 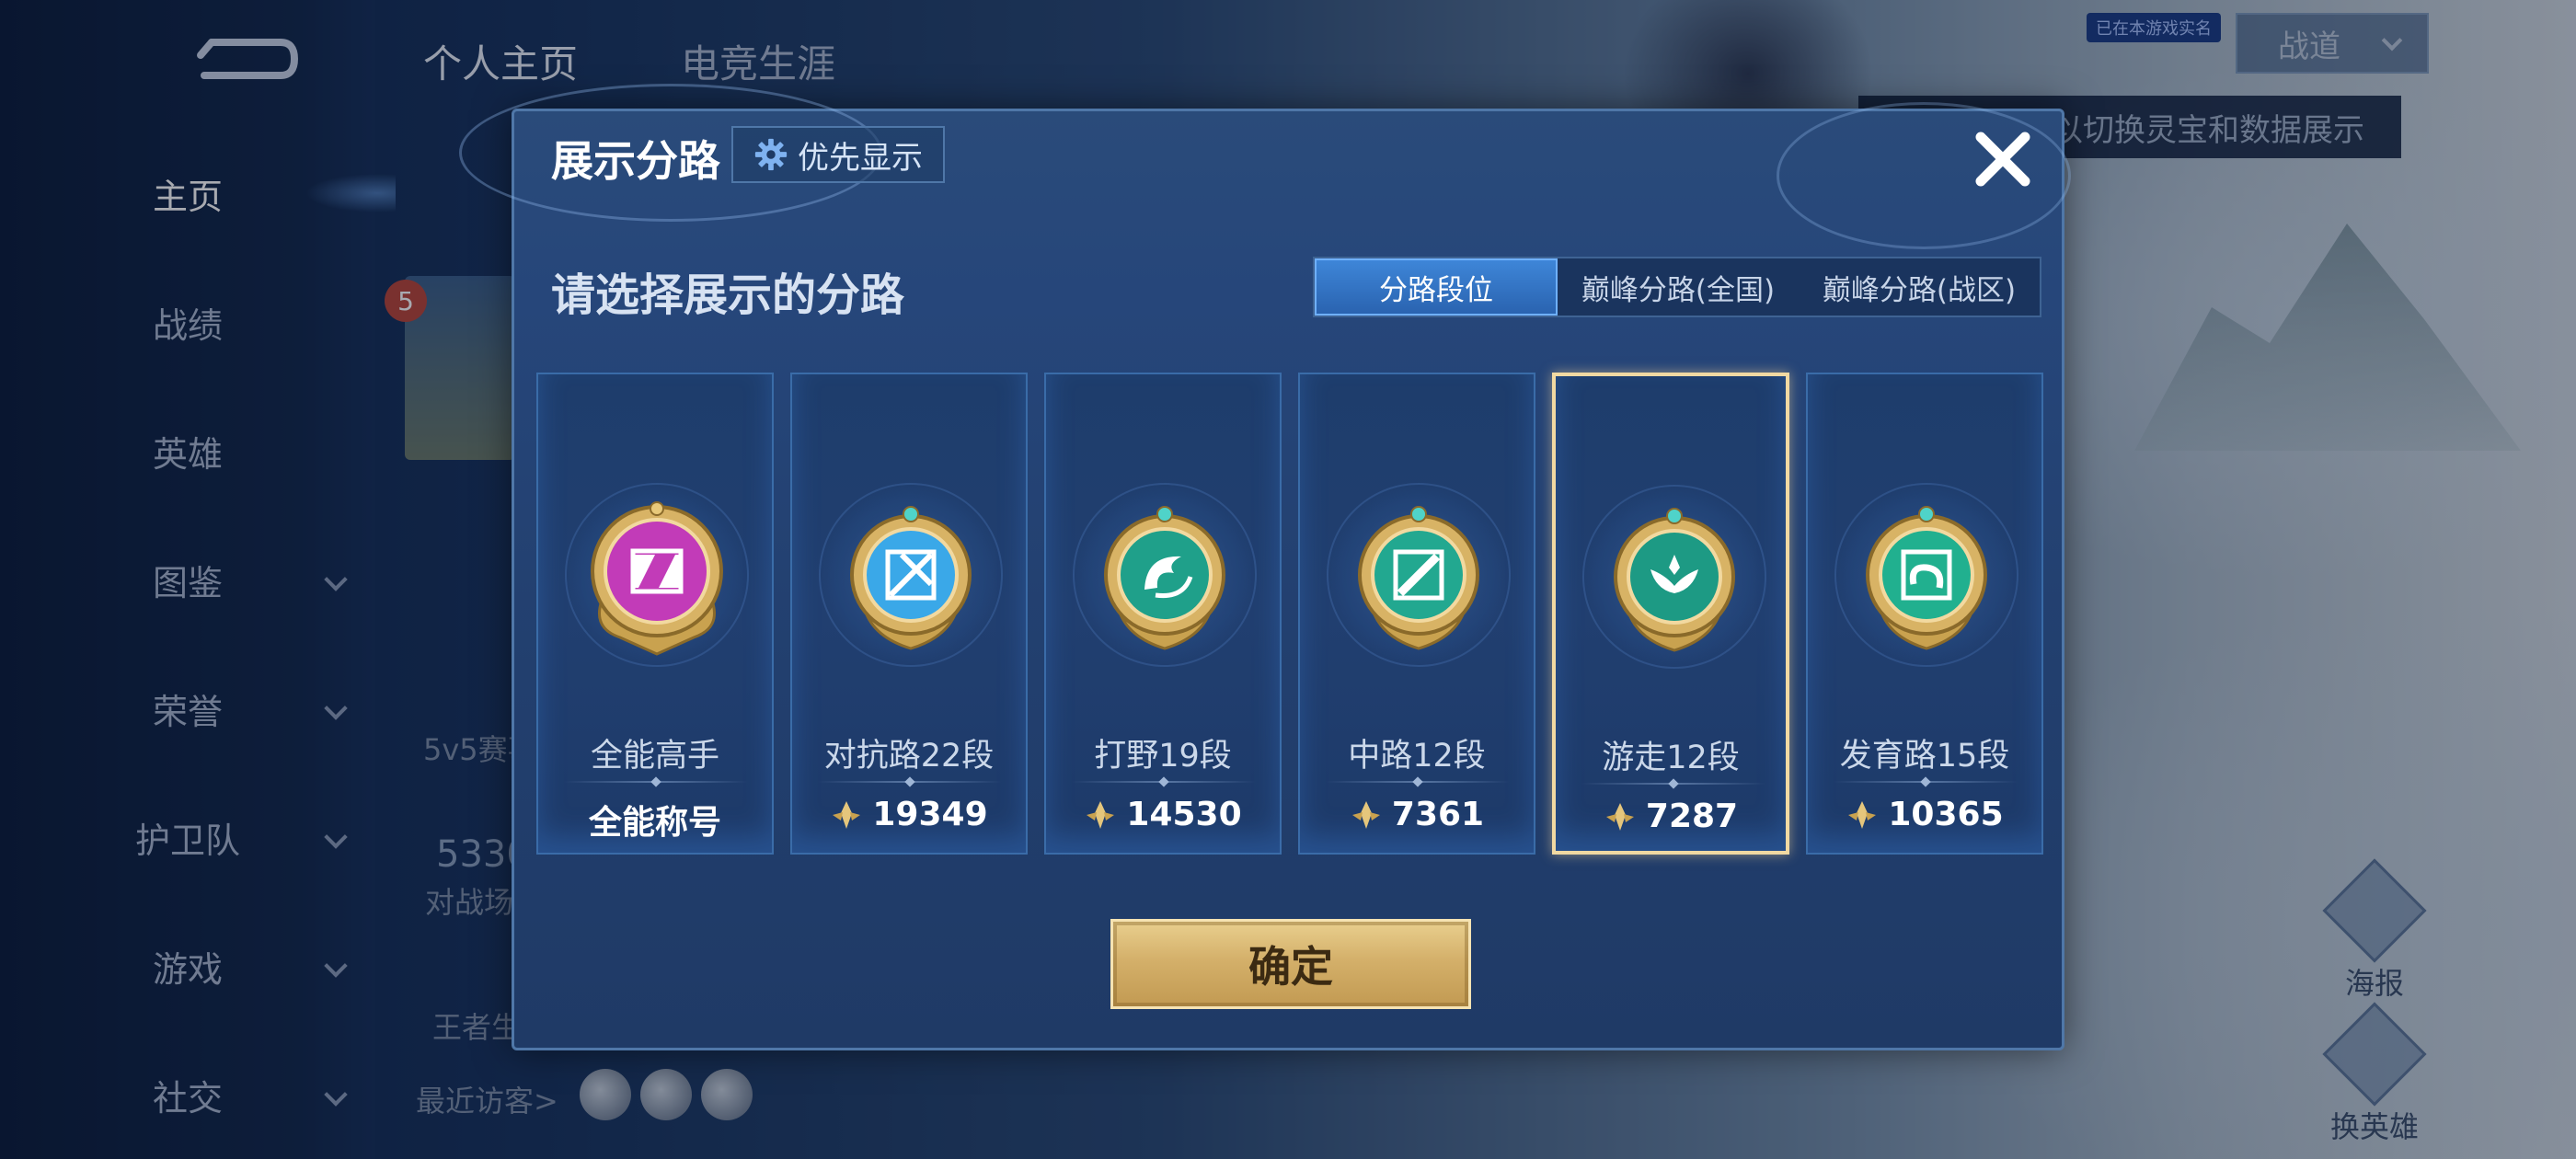 What do you see at coordinates (911, 578) in the screenshot?
I see `clash-lane-emblem-icon` at bounding box center [911, 578].